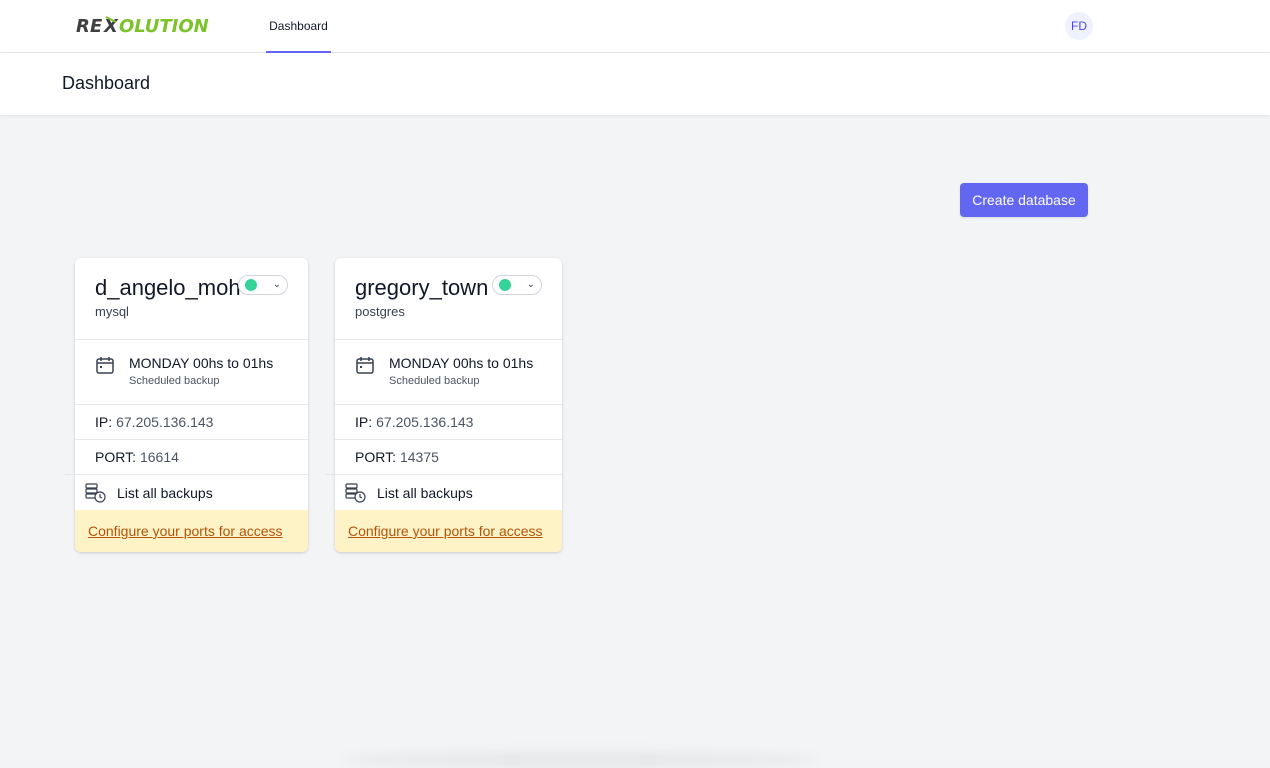  What do you see at coordinates (448, 457) in the screenshot?
I see `port-row: PORT: 14375` at bounding box center [448, 457].